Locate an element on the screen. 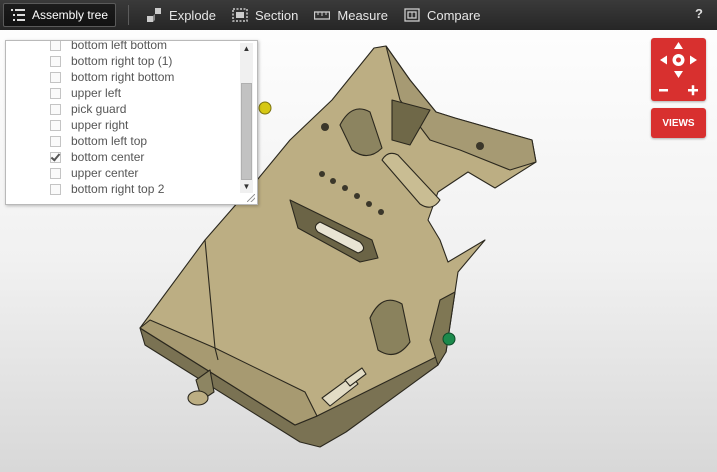  tree-item: bottom right top 2 is located at coordinates (122, 189).